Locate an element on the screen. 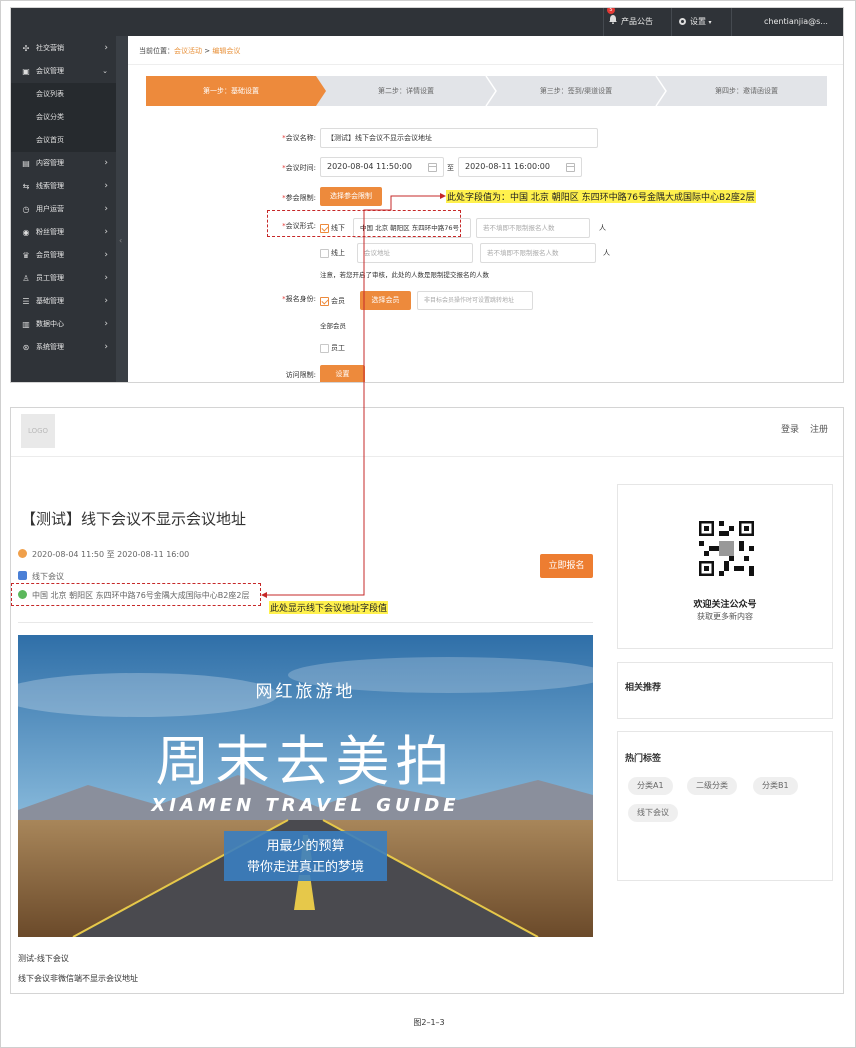 The image size is (856, 1048). admin-annotation-note: 此处字段值为：中国 北京 朝阳区 东四环中路76号金隅大成国际中心B2座2层 is located at coordinates (601, 196).